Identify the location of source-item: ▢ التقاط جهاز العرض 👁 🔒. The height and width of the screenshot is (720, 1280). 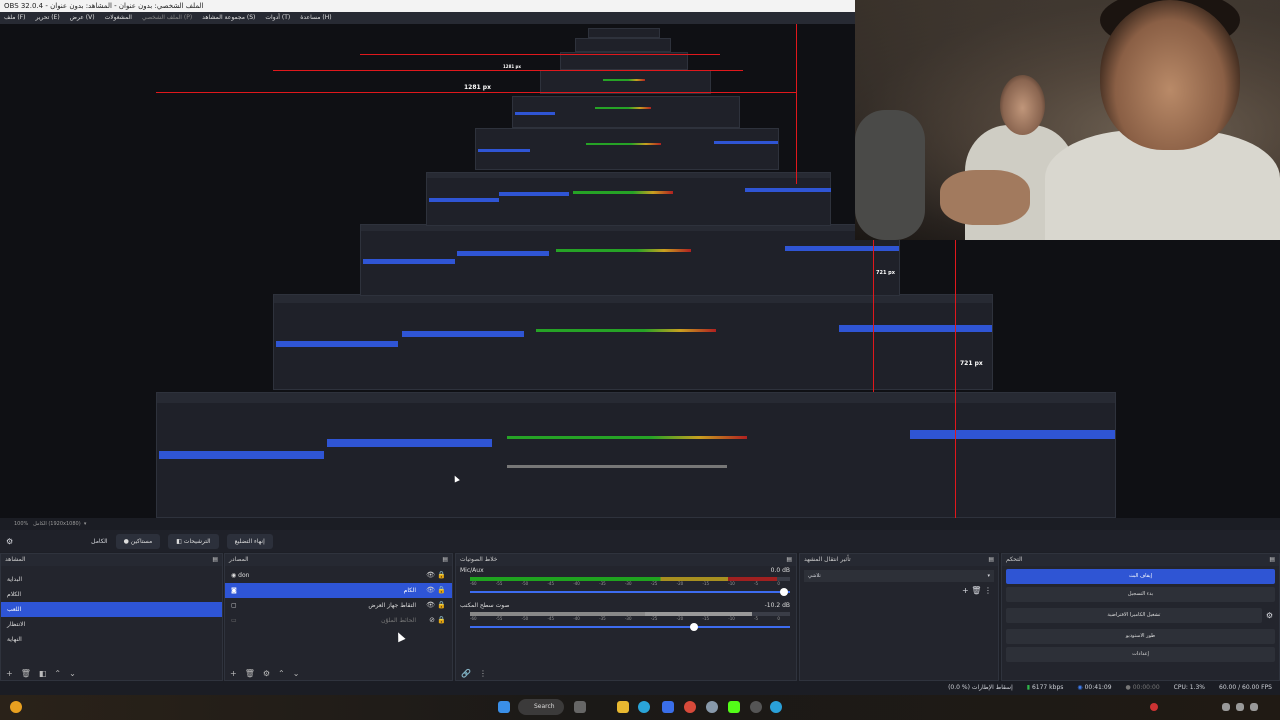
(338, 605).